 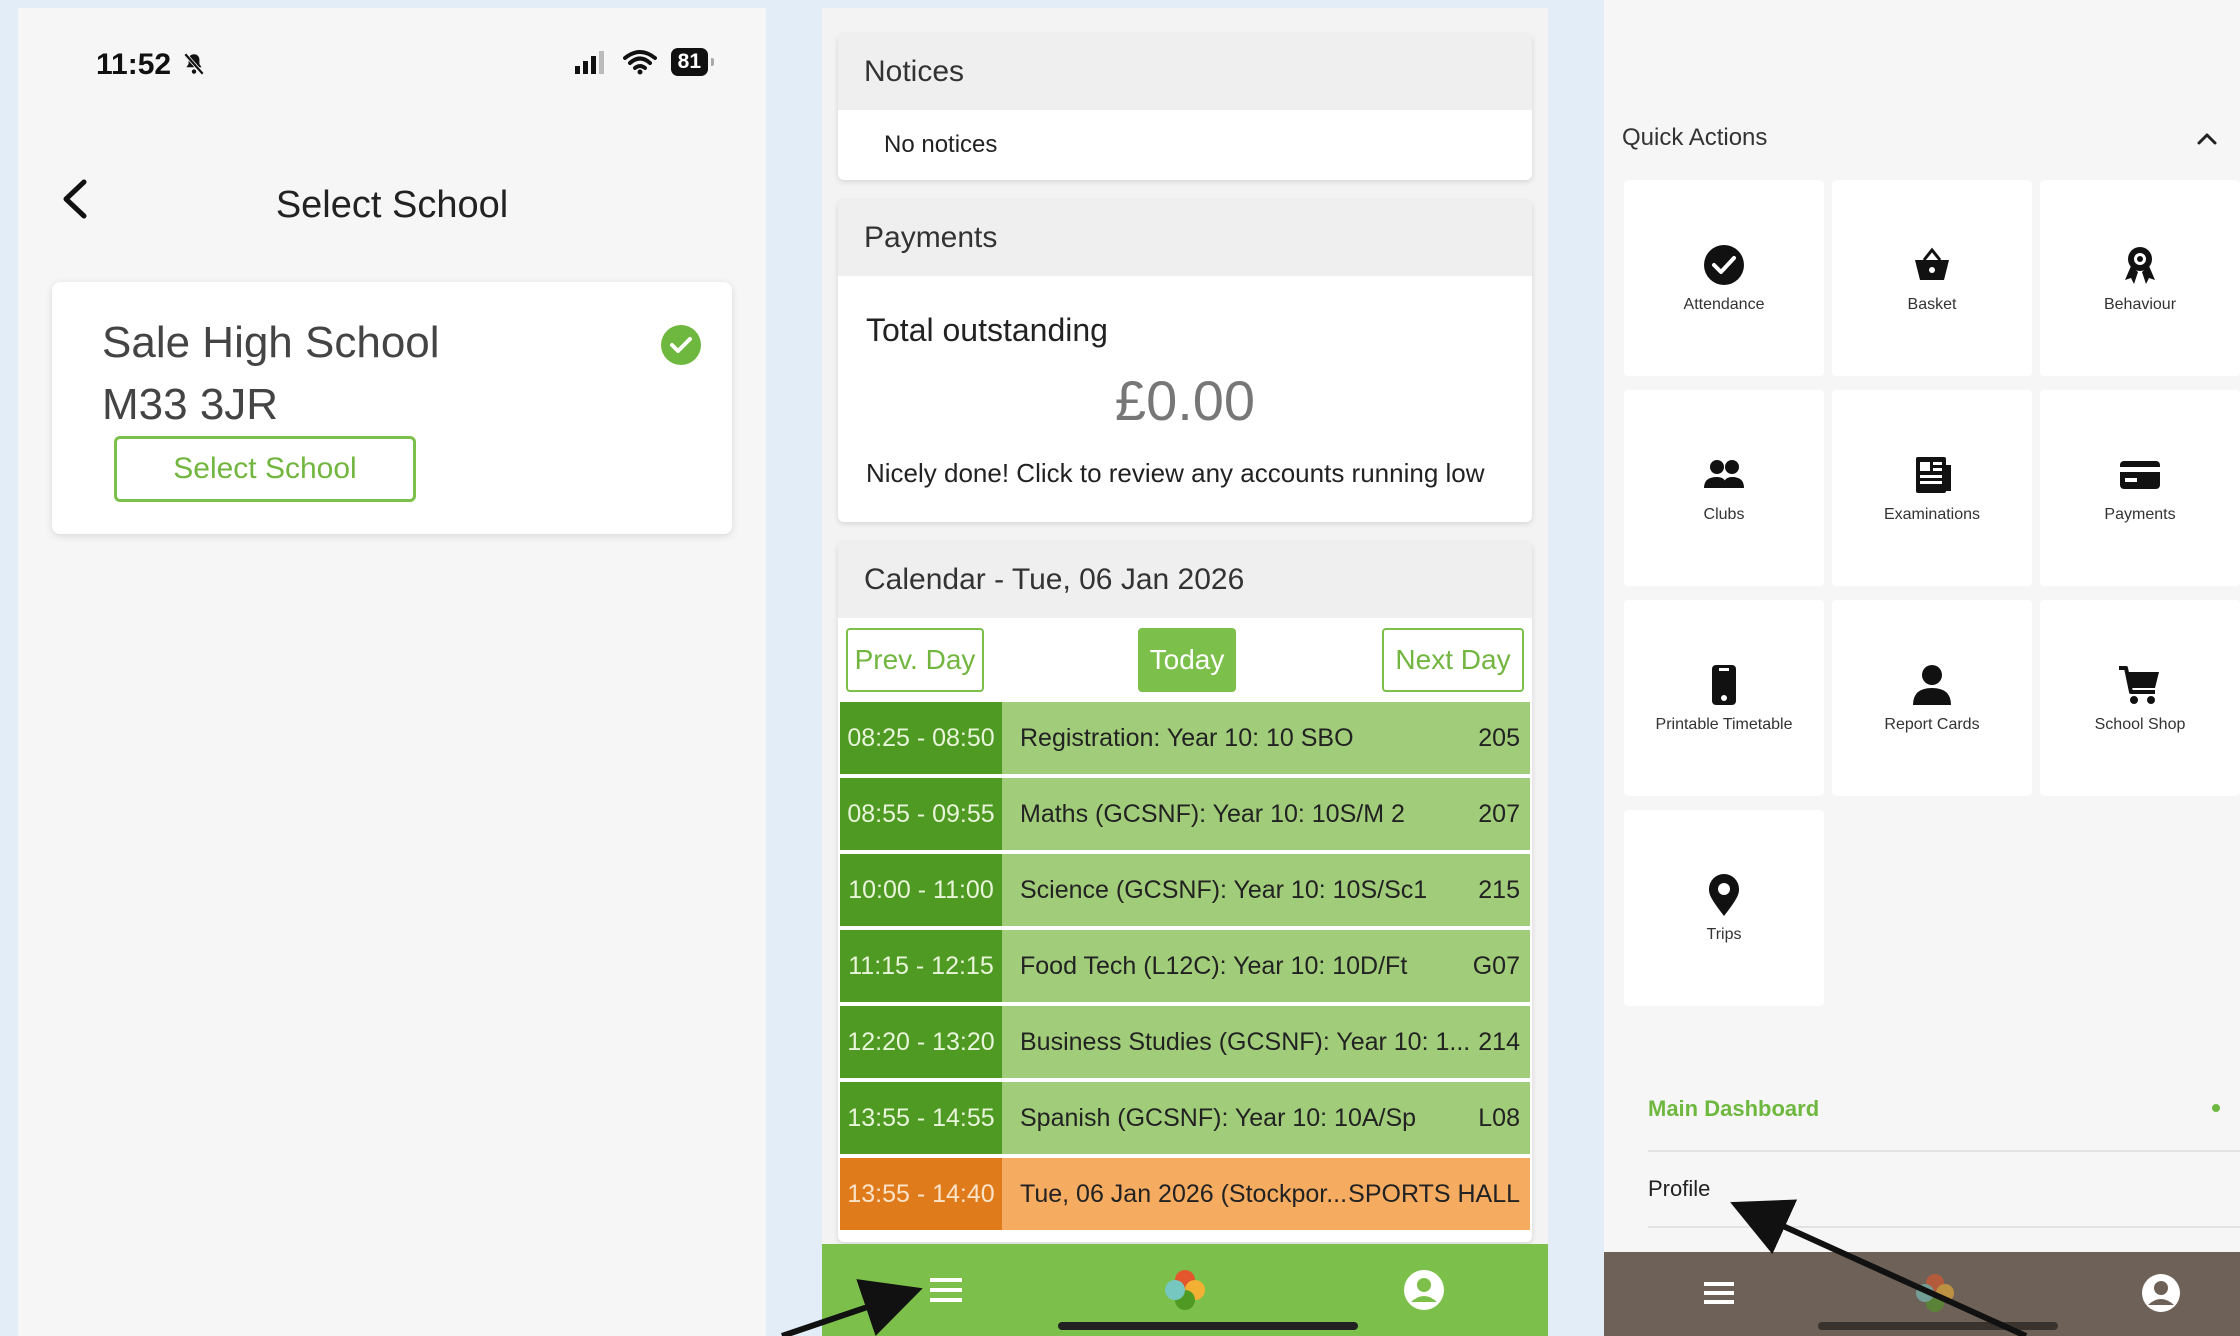 What do you see at coordinates (1932, 304) in the screenshot?
I see `tile-label: Basket` at bounding box center [1932, 304].